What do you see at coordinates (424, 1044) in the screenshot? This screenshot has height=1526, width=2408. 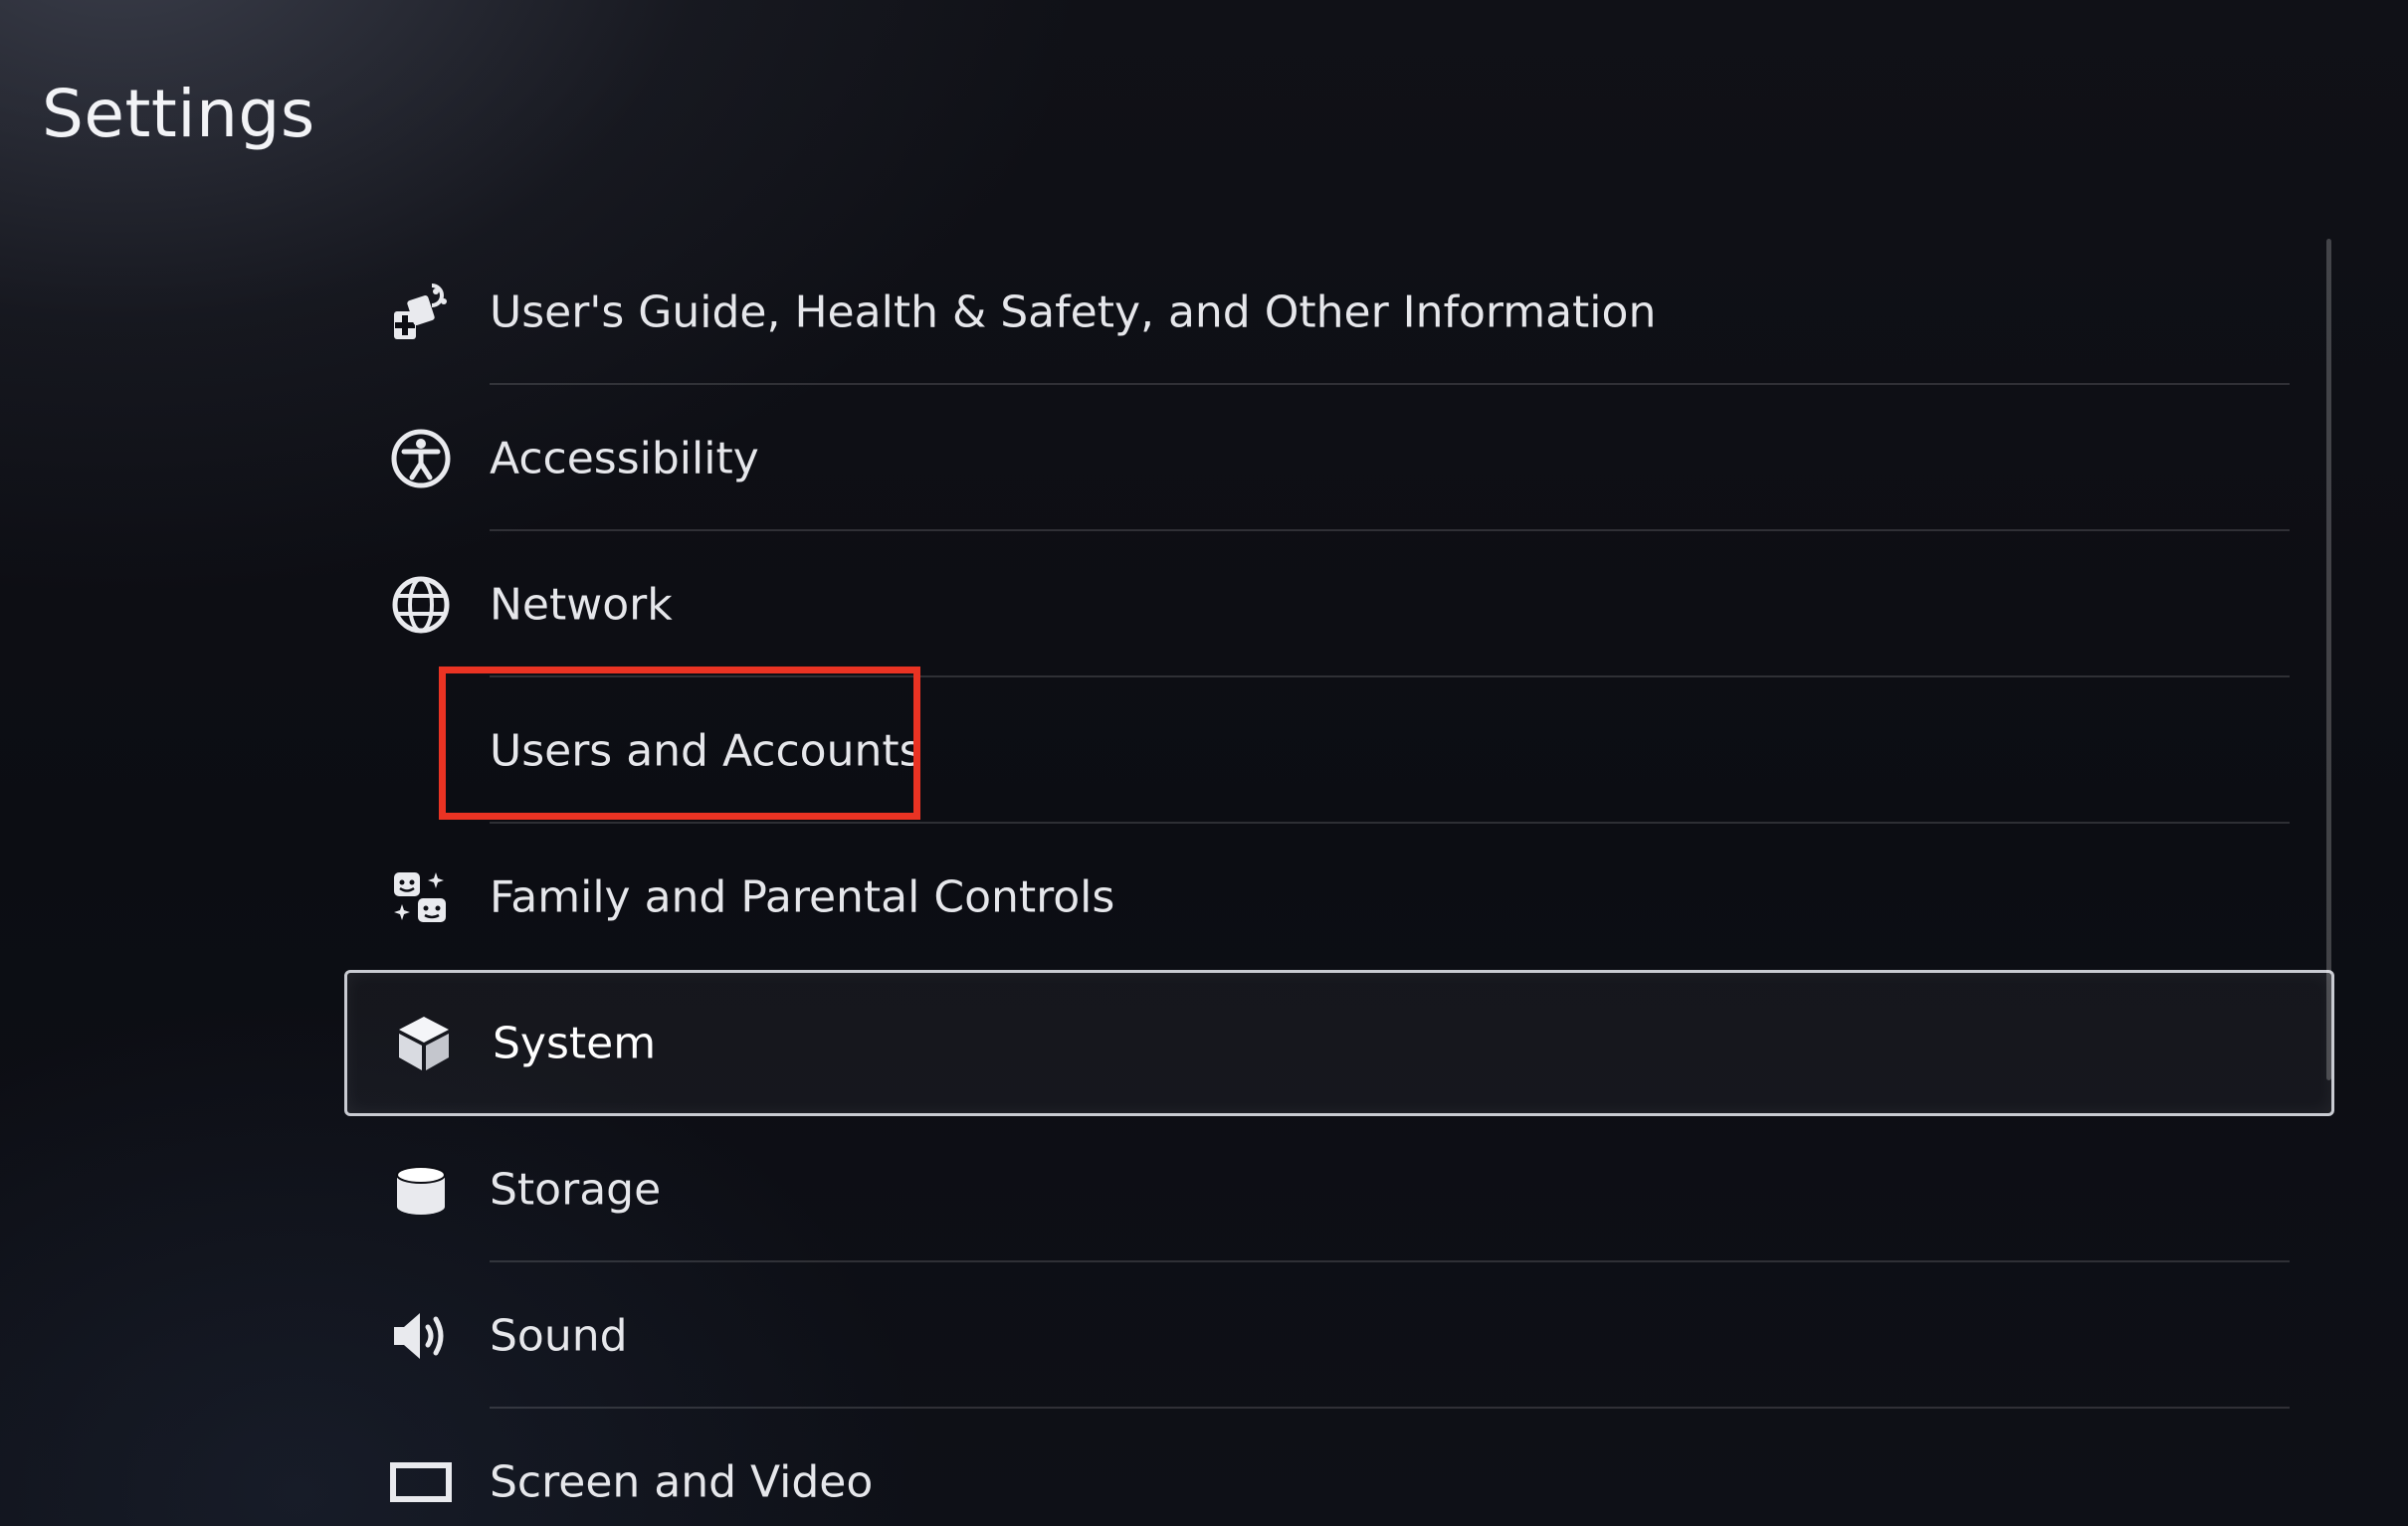 I see `cube-icon` at bounding box center [424, 1044].